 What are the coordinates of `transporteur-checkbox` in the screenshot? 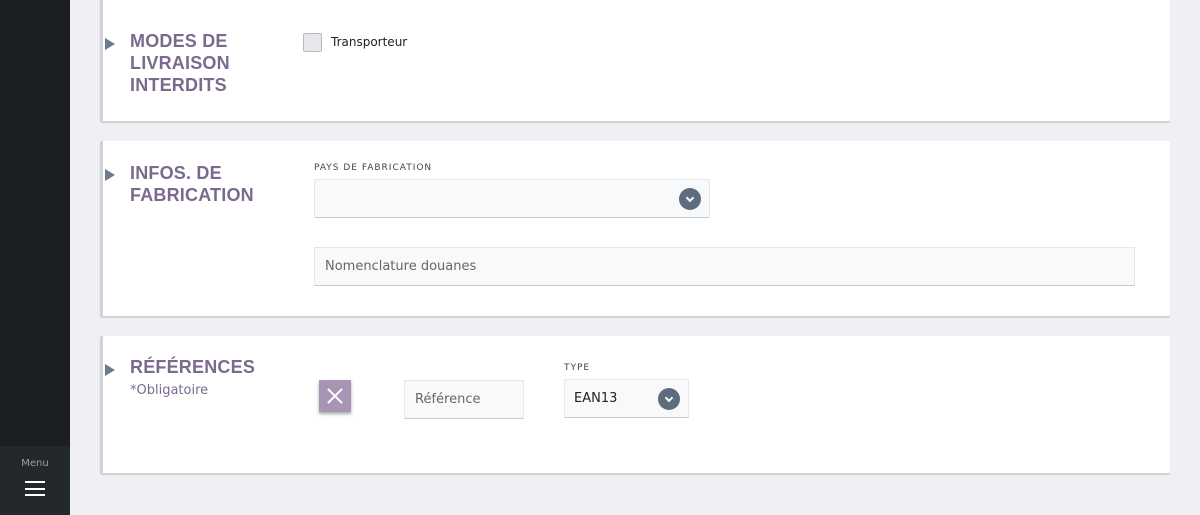 It's located at (312, 42).